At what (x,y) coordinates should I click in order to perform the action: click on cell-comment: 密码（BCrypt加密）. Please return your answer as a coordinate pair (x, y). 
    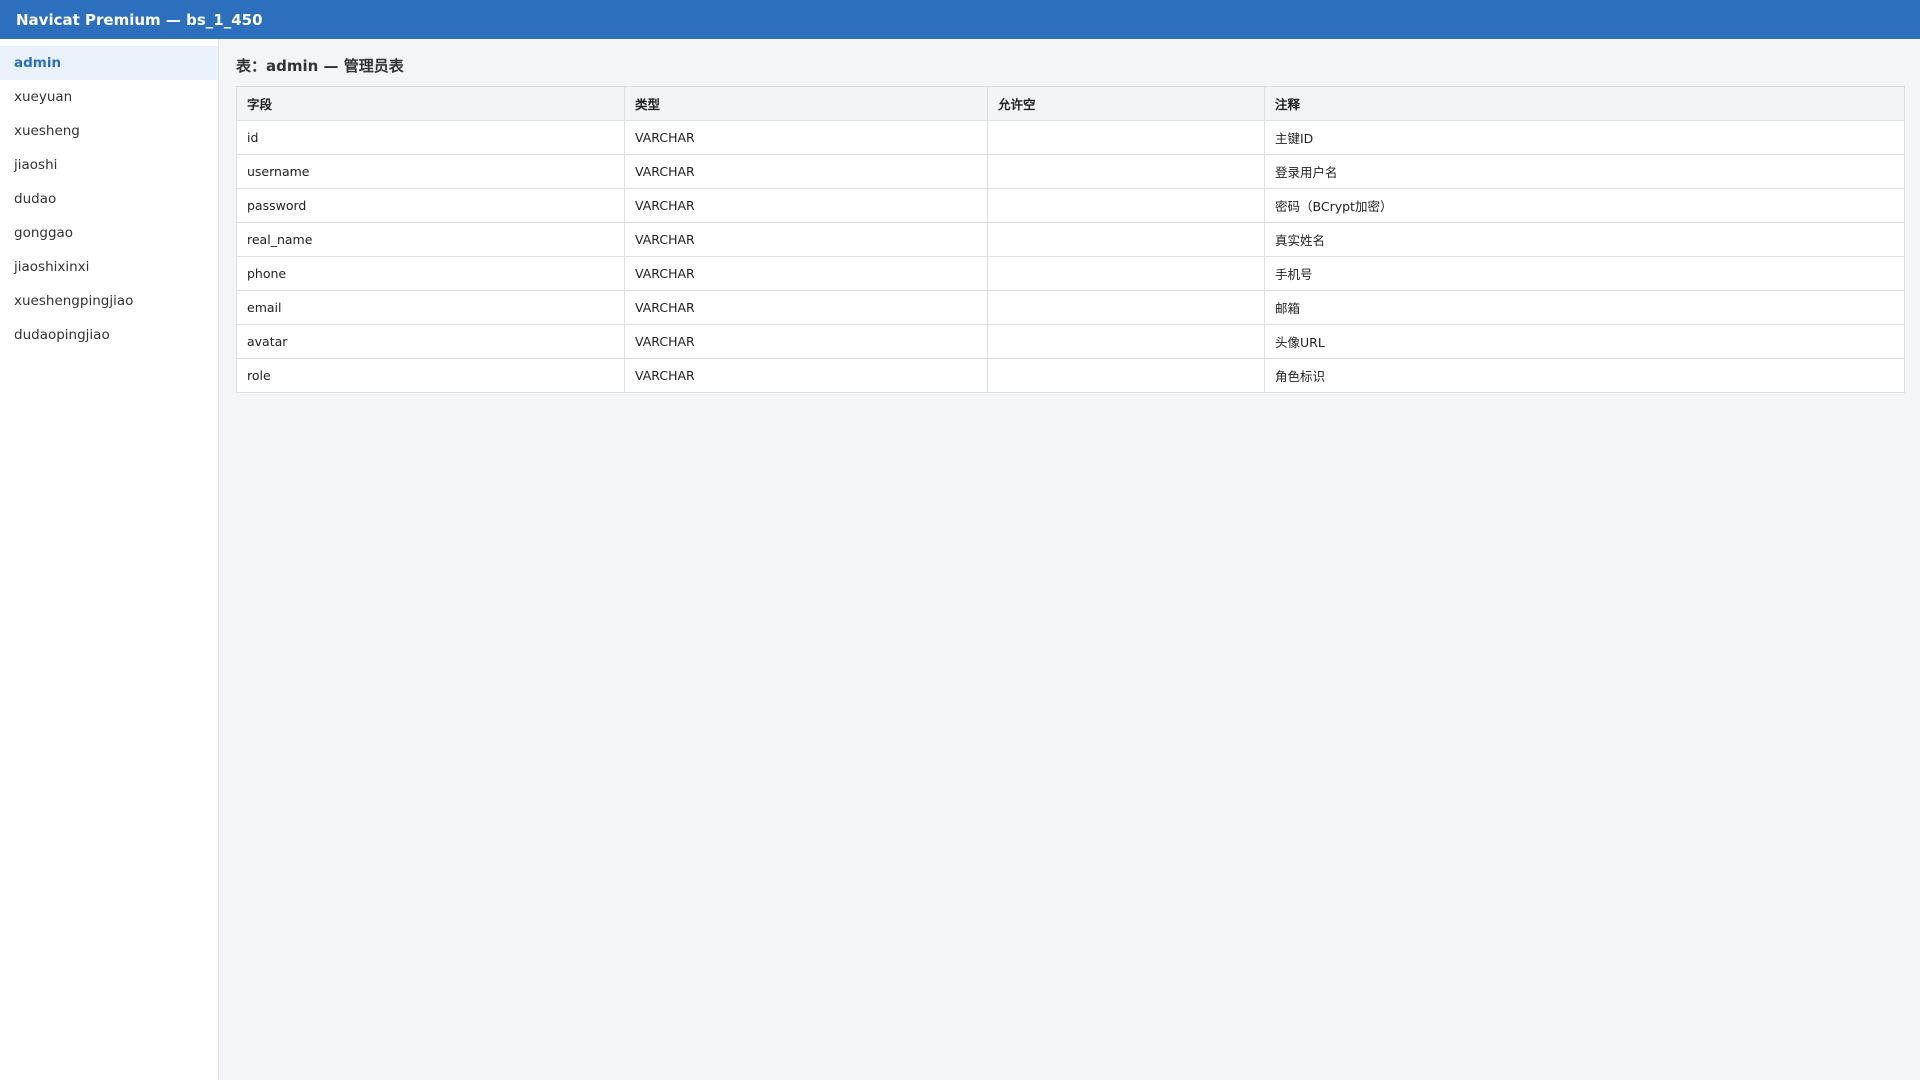
    Looking at the image, I should click on (1584, 205).